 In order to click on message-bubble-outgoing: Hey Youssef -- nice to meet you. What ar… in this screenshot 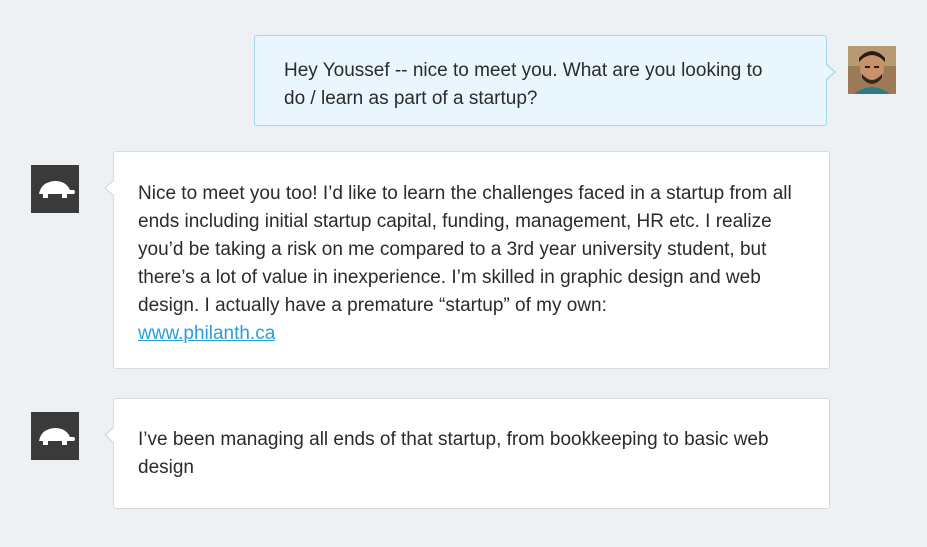, I will do `click(545, 80)`.